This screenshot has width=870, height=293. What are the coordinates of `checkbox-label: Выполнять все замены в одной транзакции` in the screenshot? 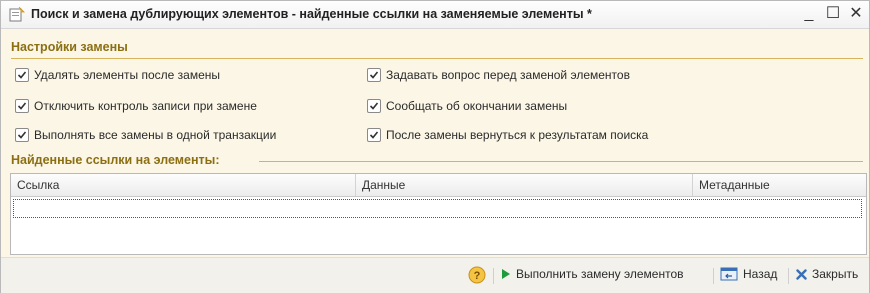 It's located at (155, 135).